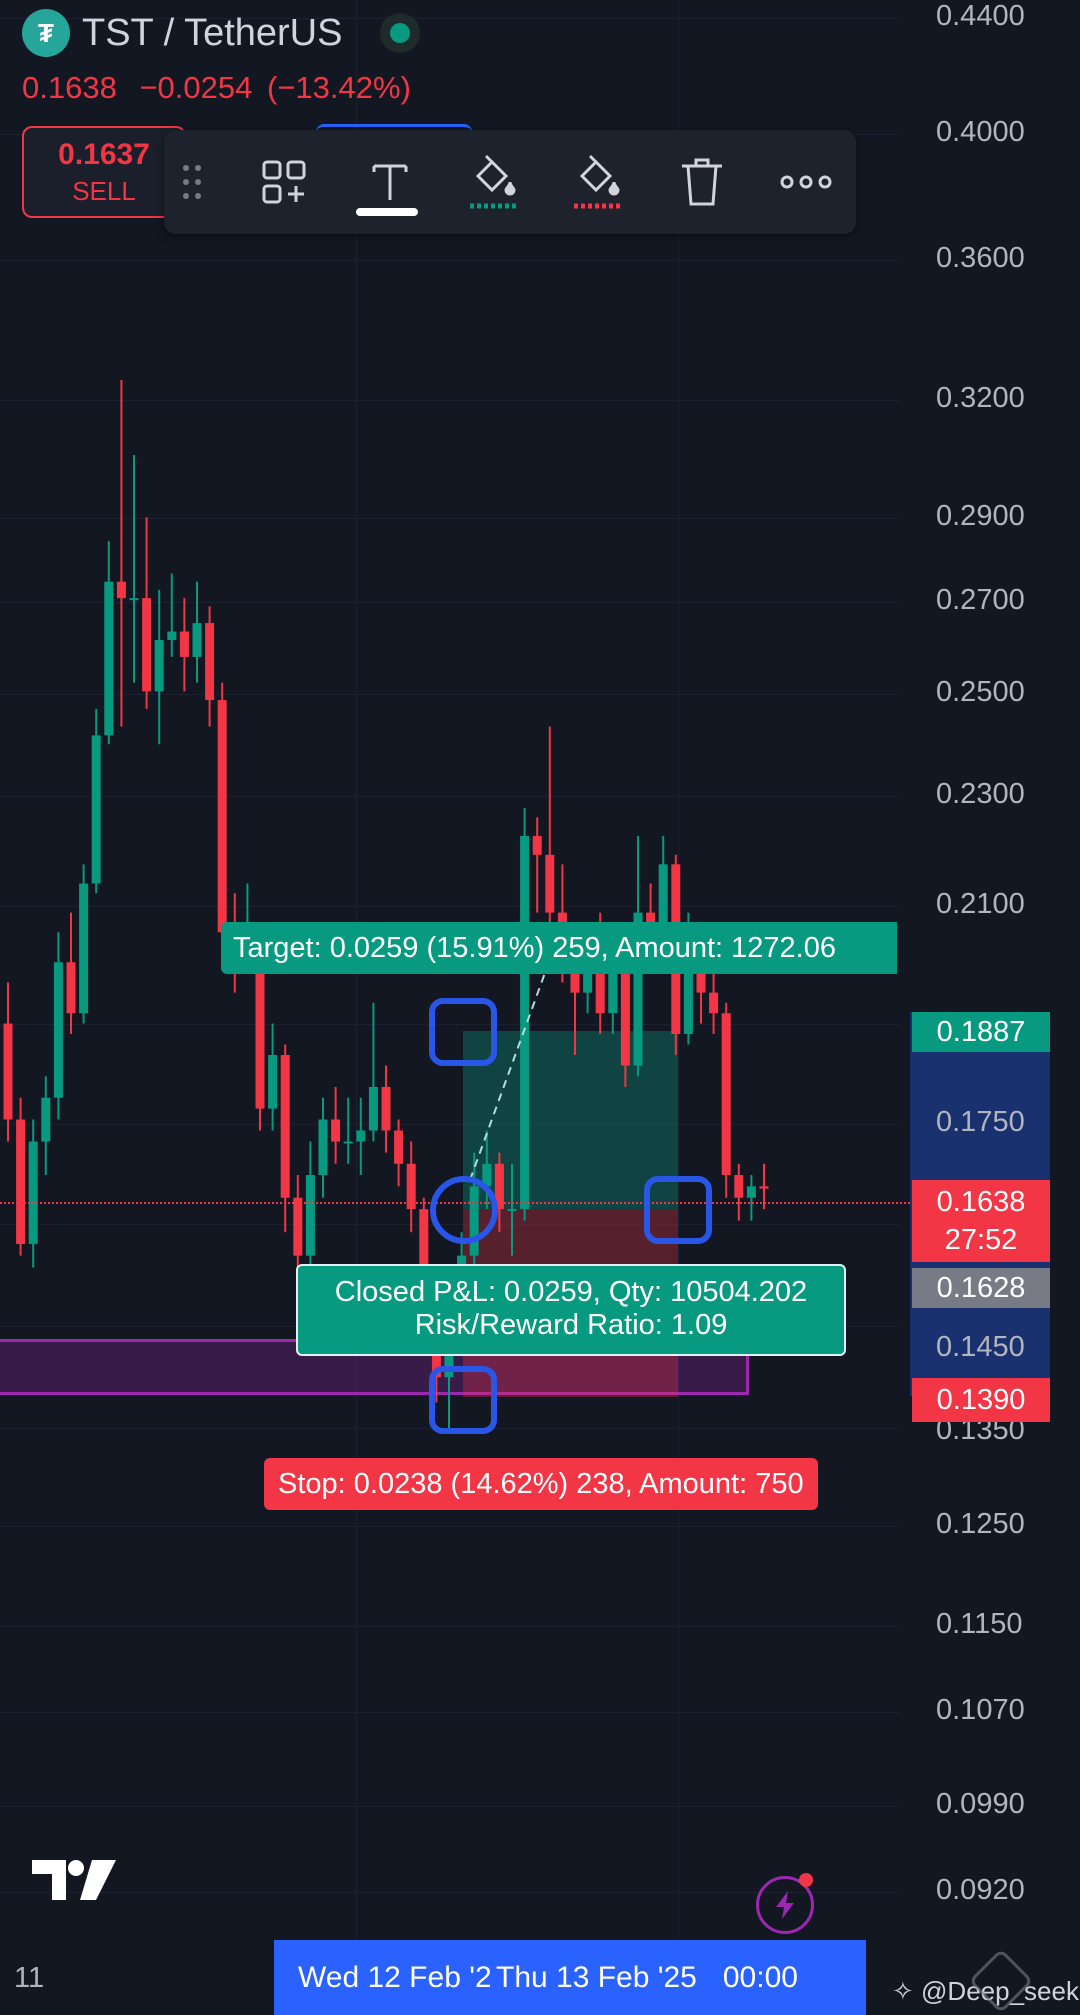  What do you see at coordinates (104, 172) in the screenshot?
I see `sell-button: 0.1637 SELL` at bounding box center [104, 172].